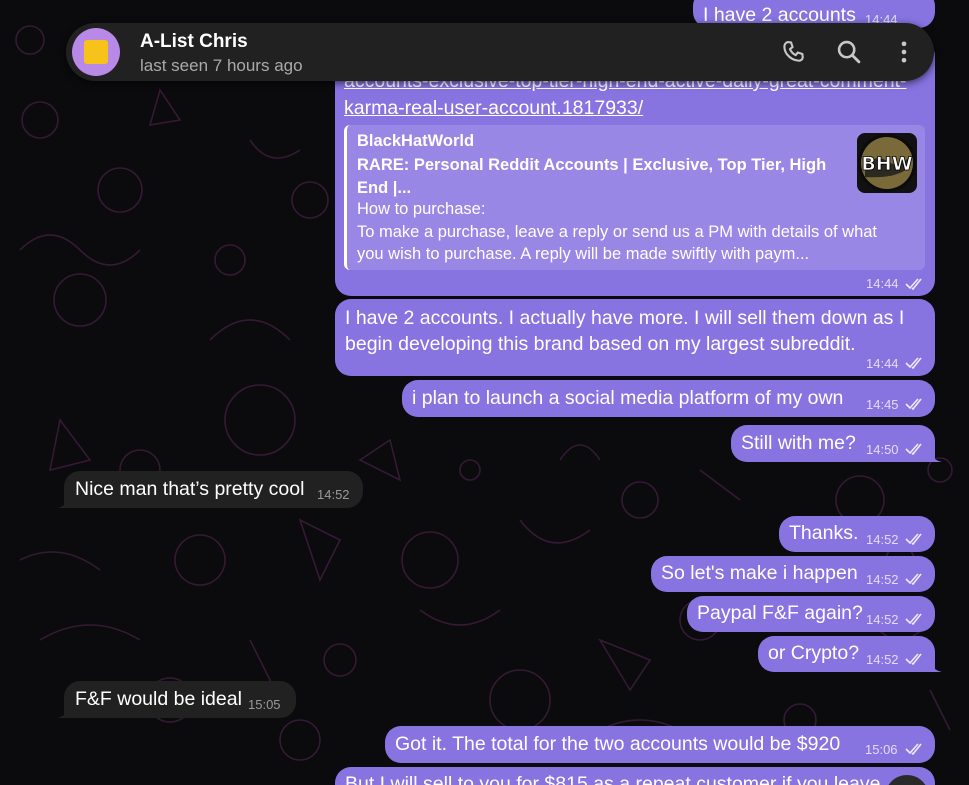  I want to click on message-text: F&F would be ideal, so click(158, 699).